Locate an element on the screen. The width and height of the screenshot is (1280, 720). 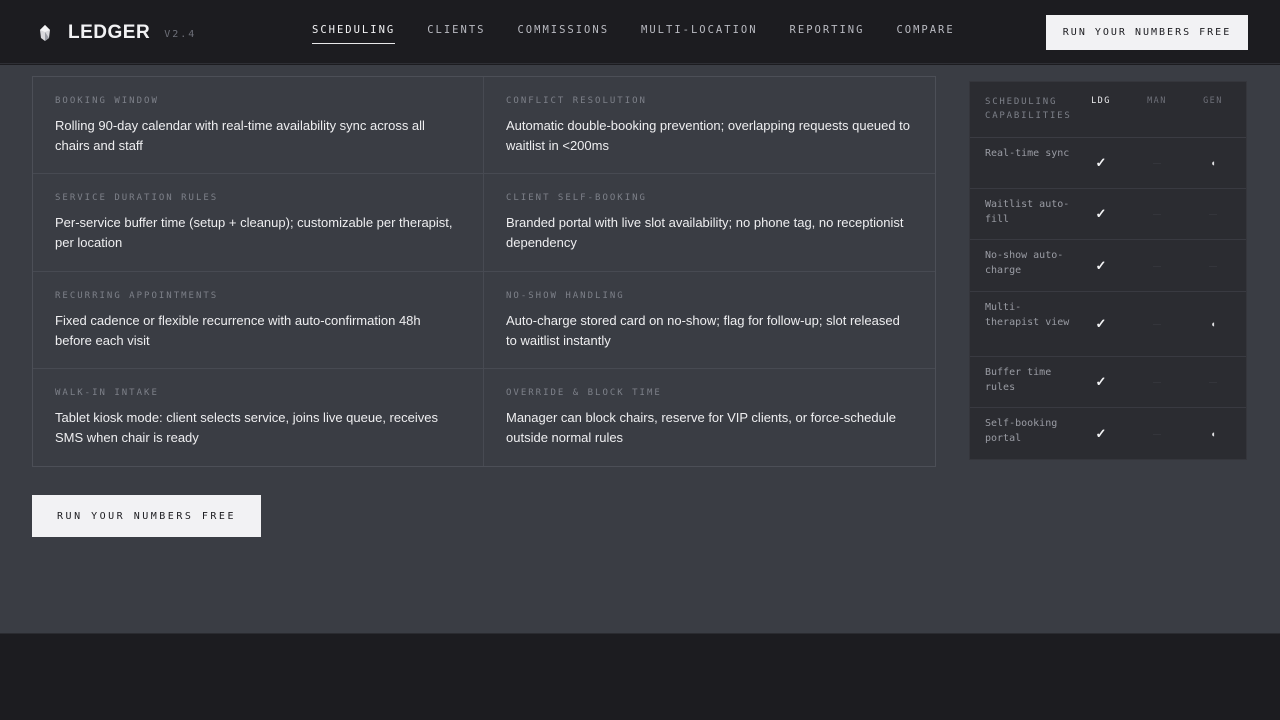
comparison-row: Buffer time rules ✓ — — is located at coordinates (1108, 382).